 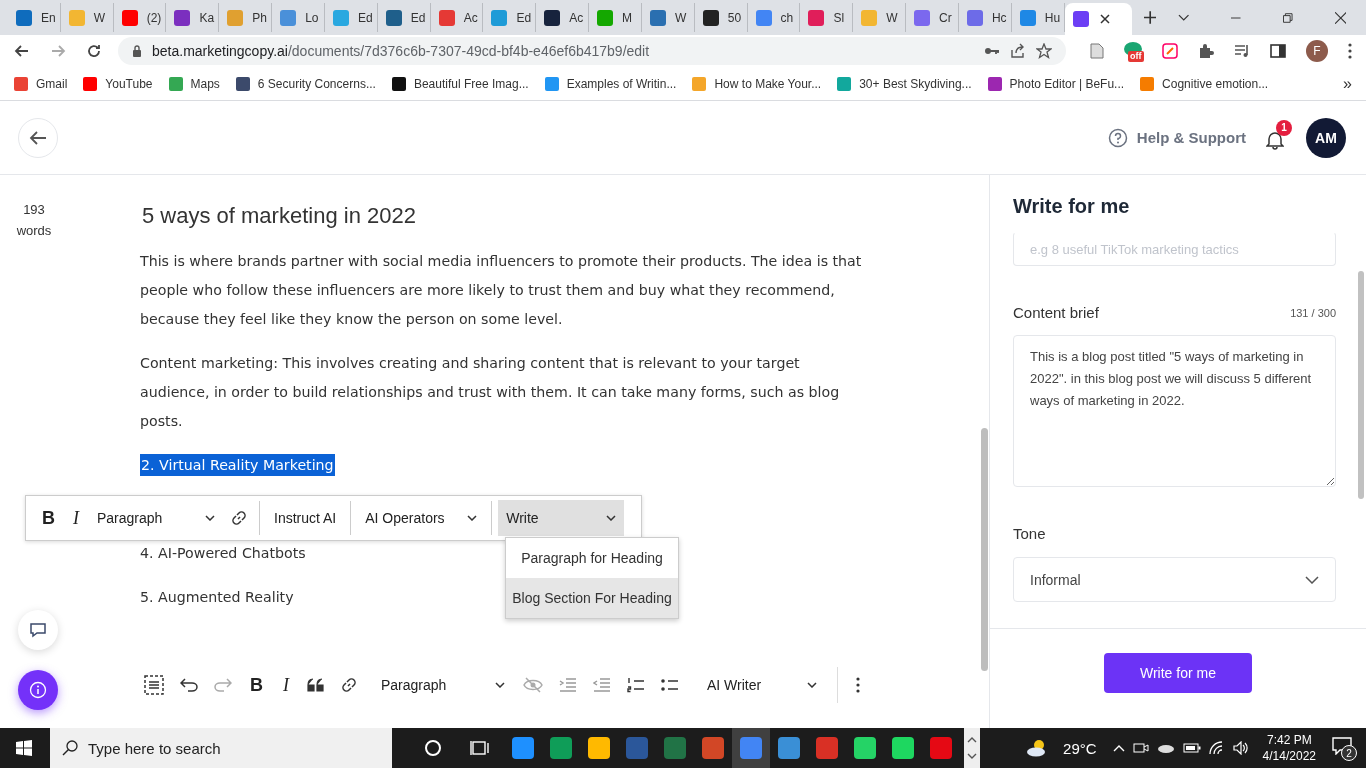 I want to click on help-link: Help & Support, so click(x=1191, y=137).